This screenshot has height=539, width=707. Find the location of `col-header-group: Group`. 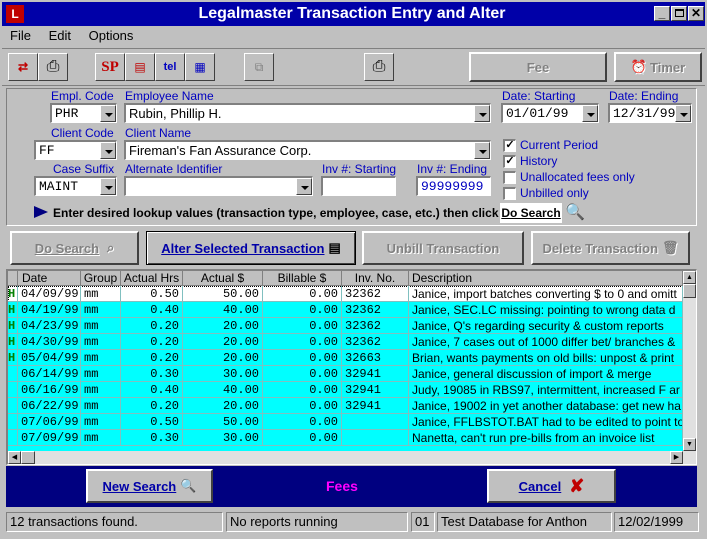

col-header-group: Group is located at coordinates (101, 278).